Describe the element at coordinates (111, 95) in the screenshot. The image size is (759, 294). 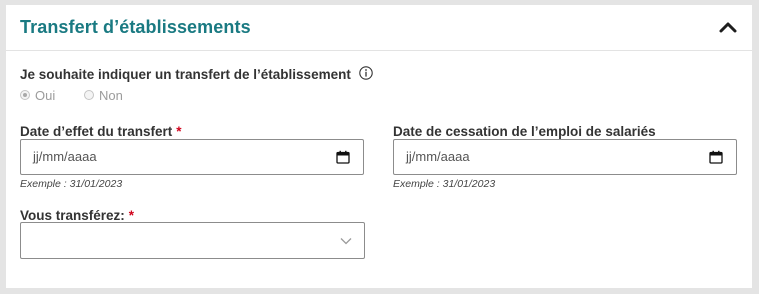
I see `radio-label-non: Non` at that location.